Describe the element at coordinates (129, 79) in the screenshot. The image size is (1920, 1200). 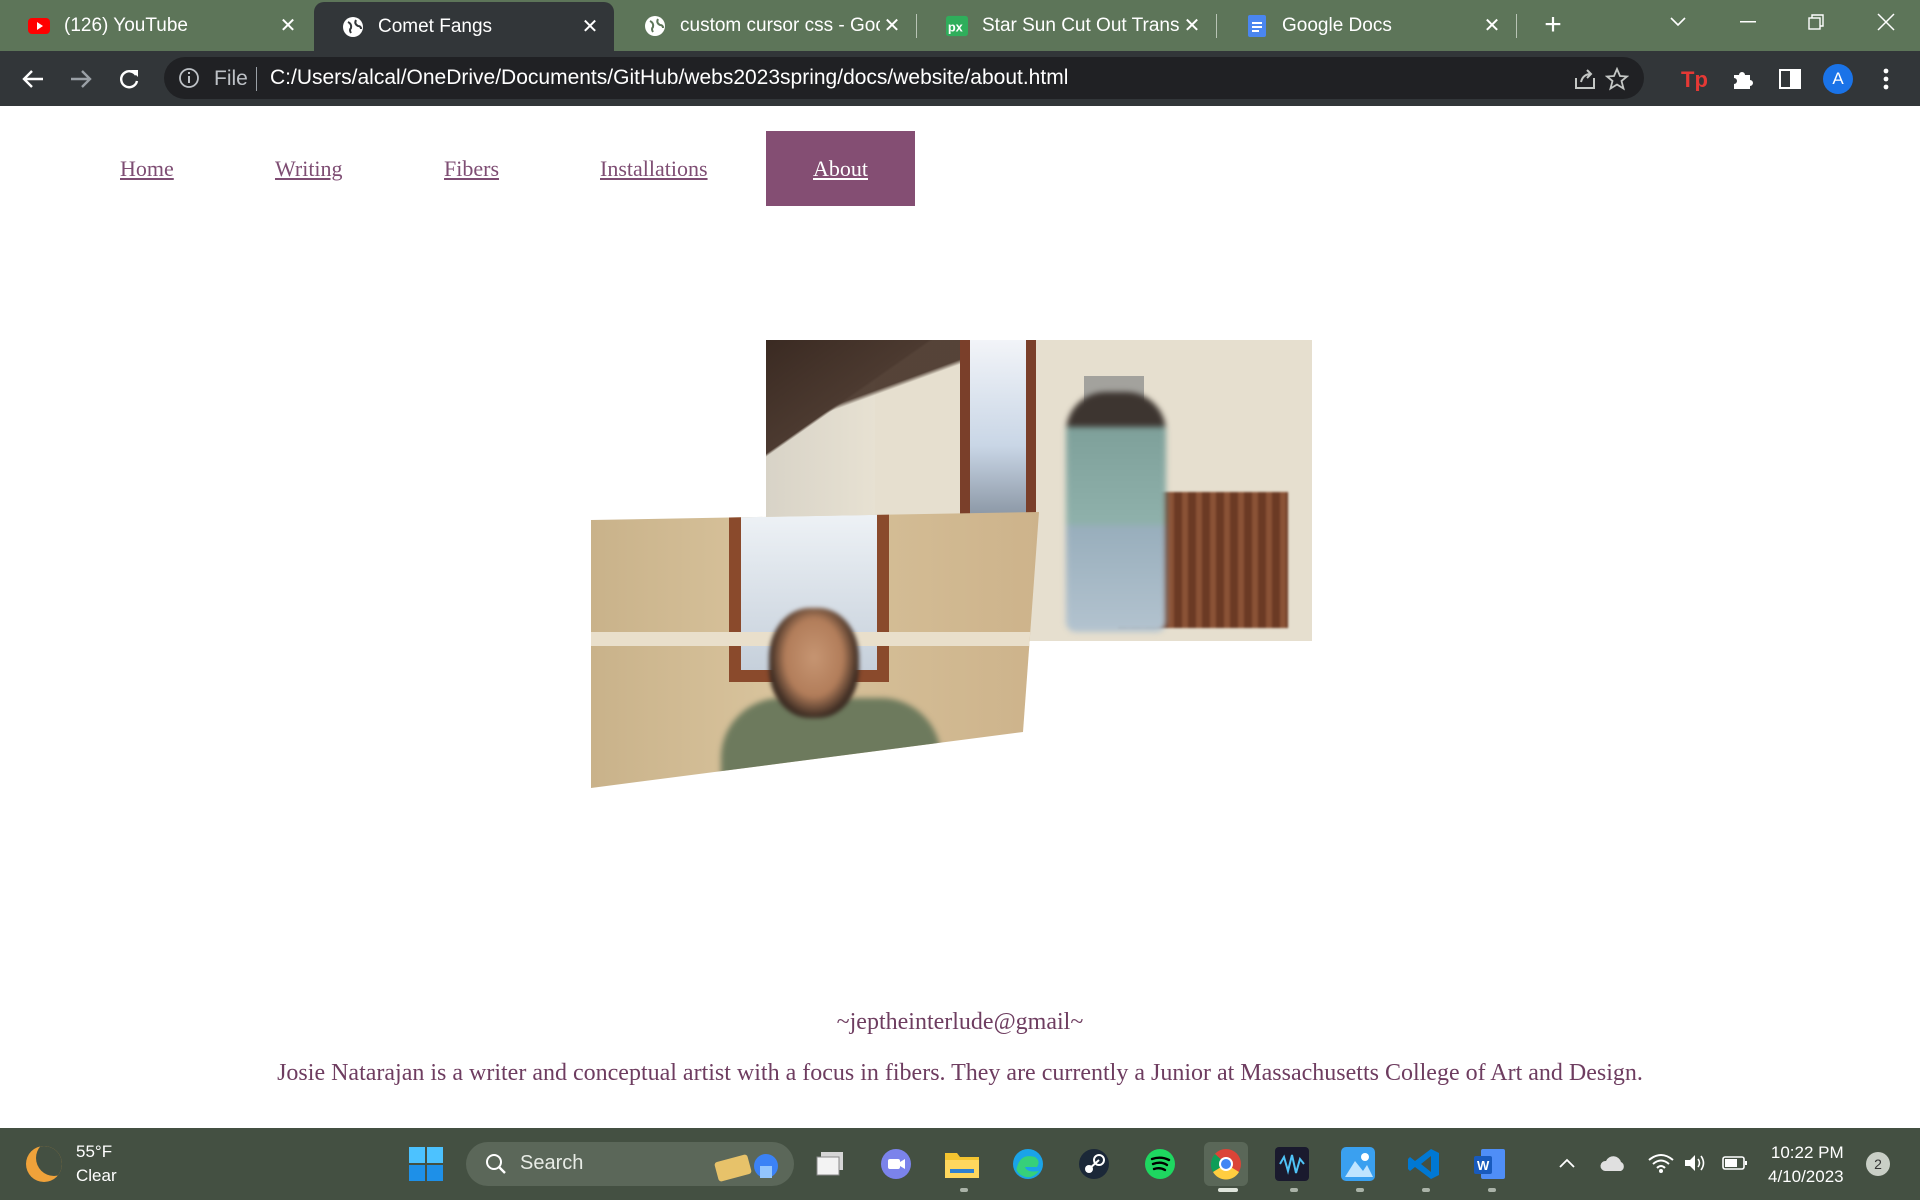
I see `reload-icon` at that location.